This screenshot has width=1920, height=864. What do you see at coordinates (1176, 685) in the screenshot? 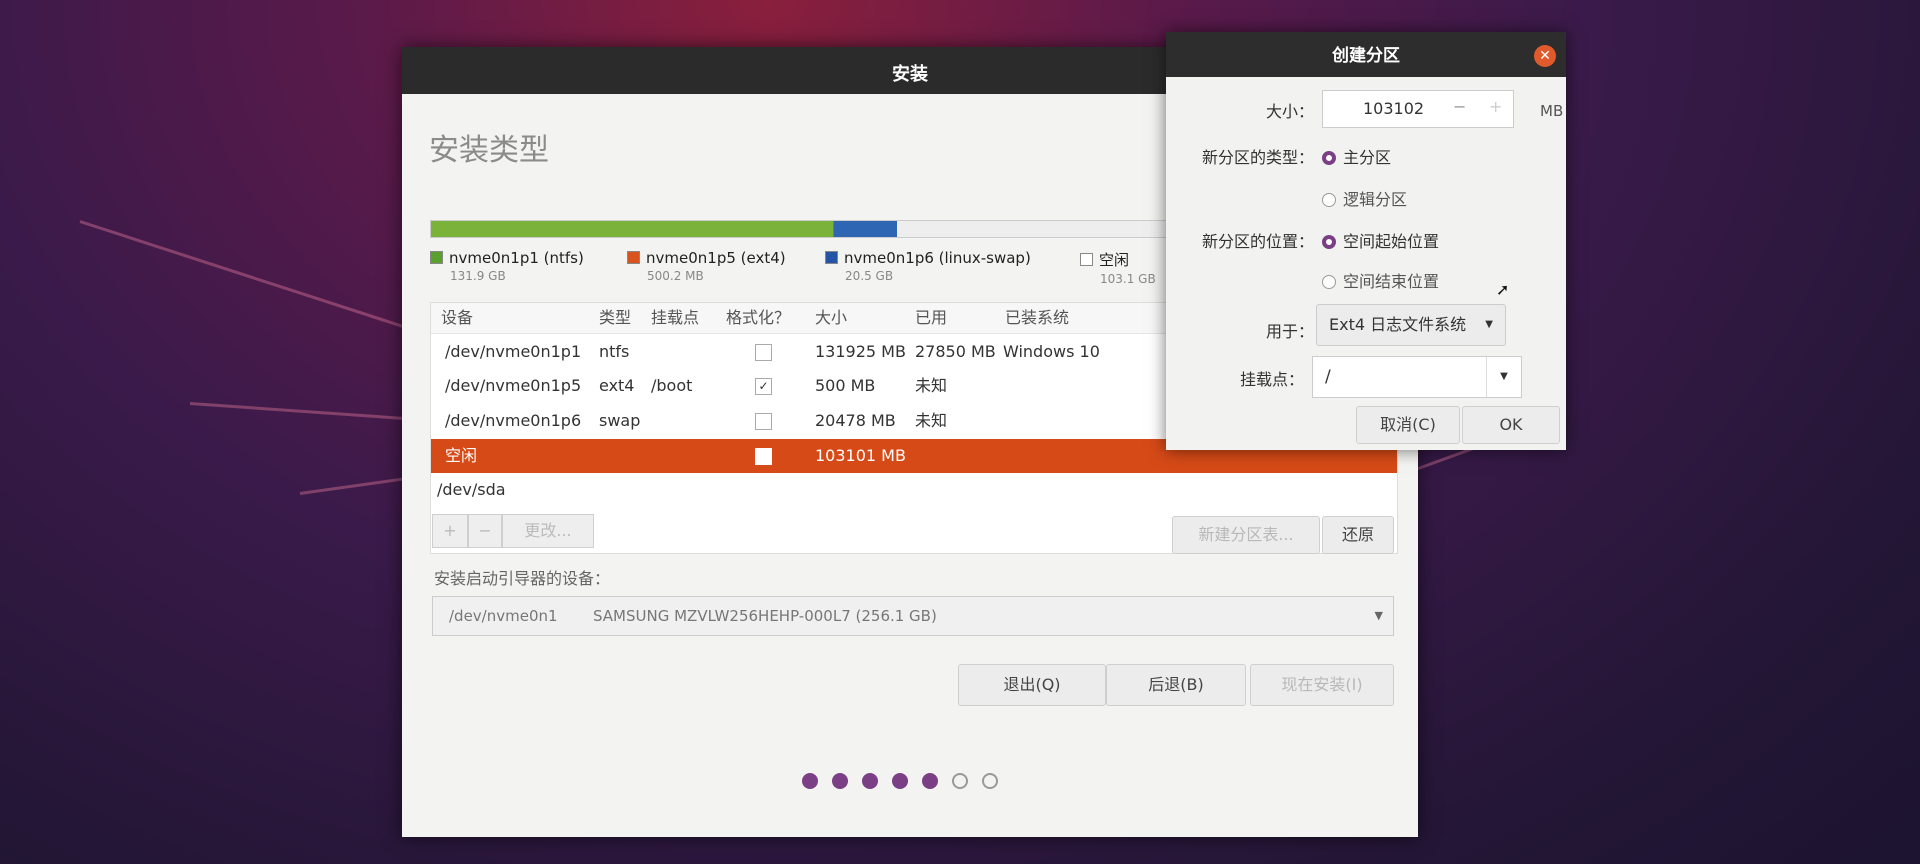
I see `back-button: 后退(B)` at bounding box center [1176, 685].